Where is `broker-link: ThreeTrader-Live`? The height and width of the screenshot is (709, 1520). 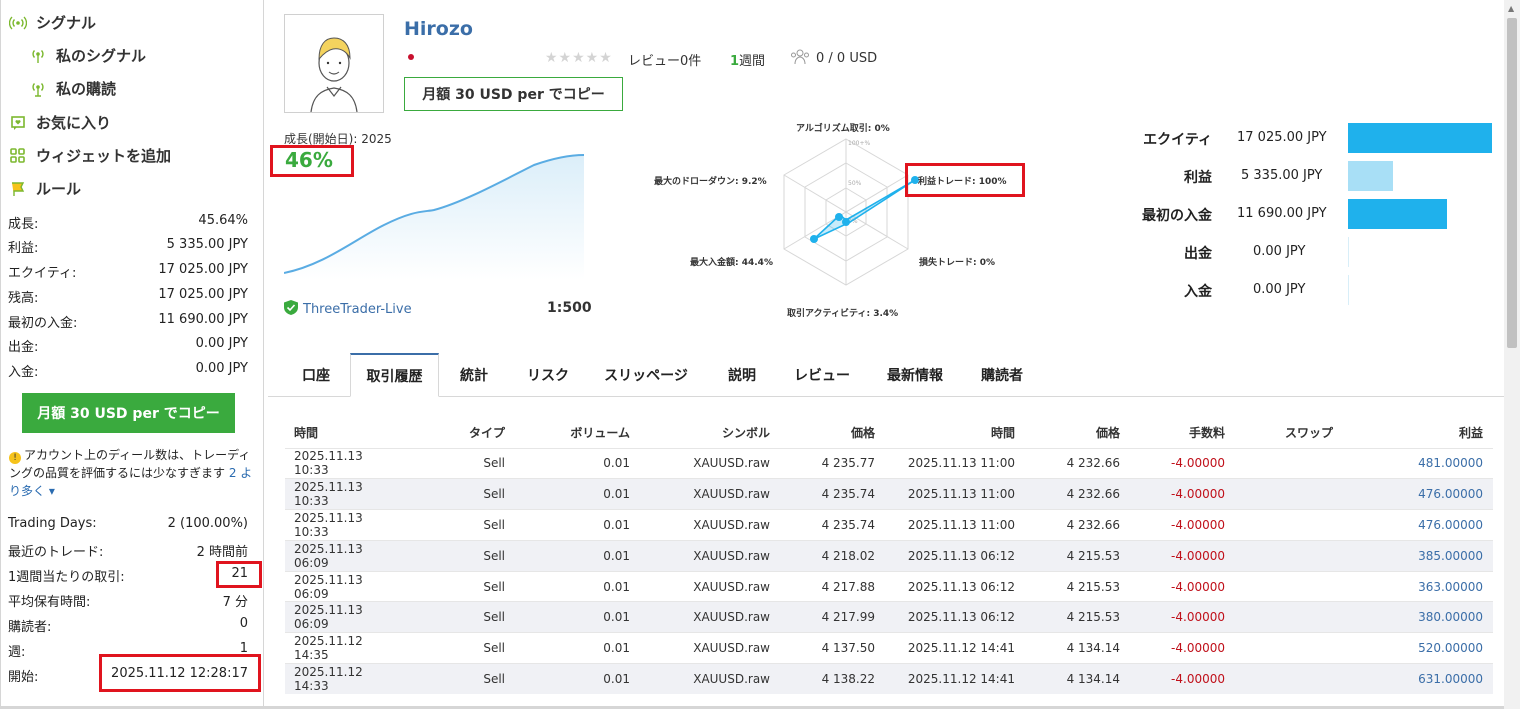
broker-link: ThreeTrader-Live is located at coordinates (348, 309).